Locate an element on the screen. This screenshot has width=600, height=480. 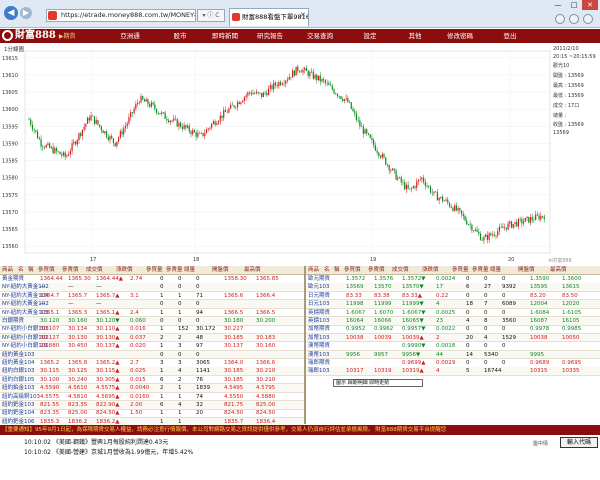
address-bar: https://etrade.money888.com.tw/MONEY888/ is located at coordinates (121, 15).